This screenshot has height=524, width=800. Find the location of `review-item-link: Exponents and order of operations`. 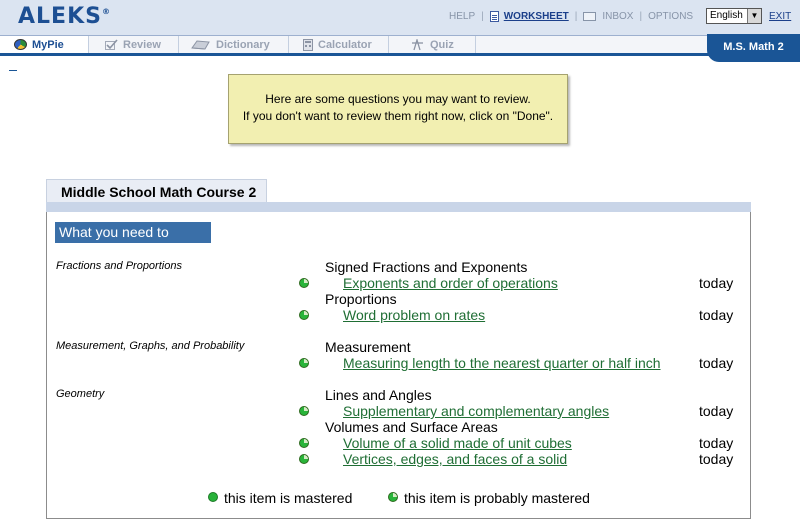

review-item-link: Exponents and order of operations is located at coordinates (450, 283).